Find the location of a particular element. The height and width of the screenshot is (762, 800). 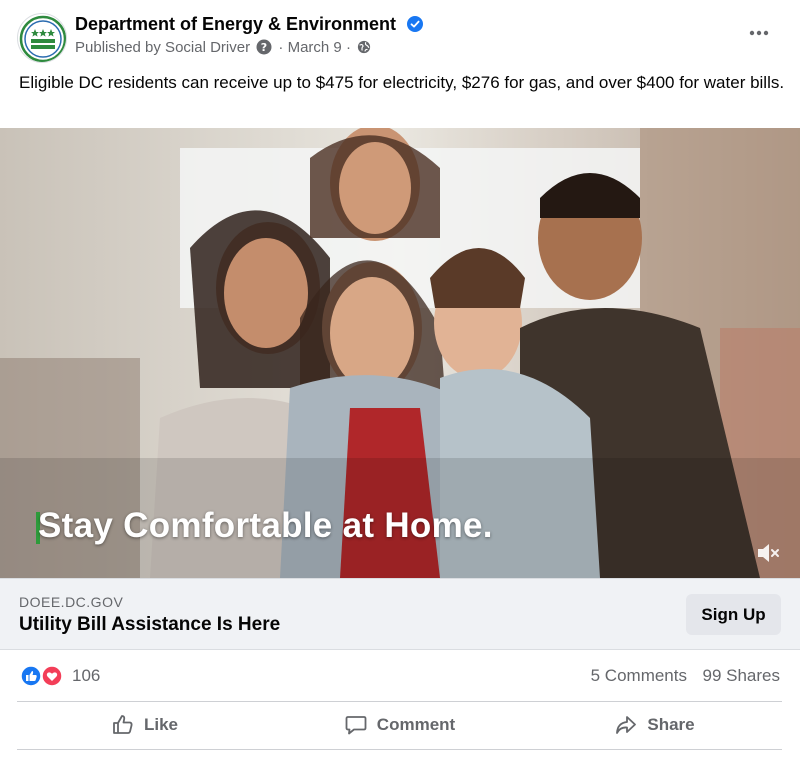

post-meta: Published by Social Driver ? · March 9 · is located at coordinates (223, 47).